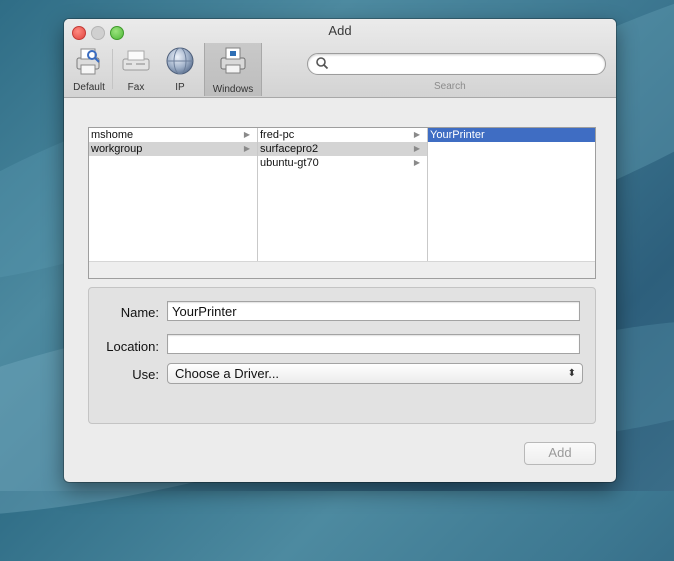 The image size is (674, 561). What do you see at coordinates (560, 453) in the screenshot?
I see `add-button: Add` at bounding box center [560, 453].